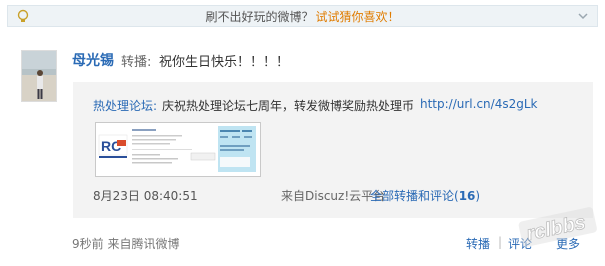 Image resolution: width=605 pixels, height=266 pixels. What do you see at coordinates (583, 16) in the screenshot?
I see `close-icon` at bounding box center [583, 16].